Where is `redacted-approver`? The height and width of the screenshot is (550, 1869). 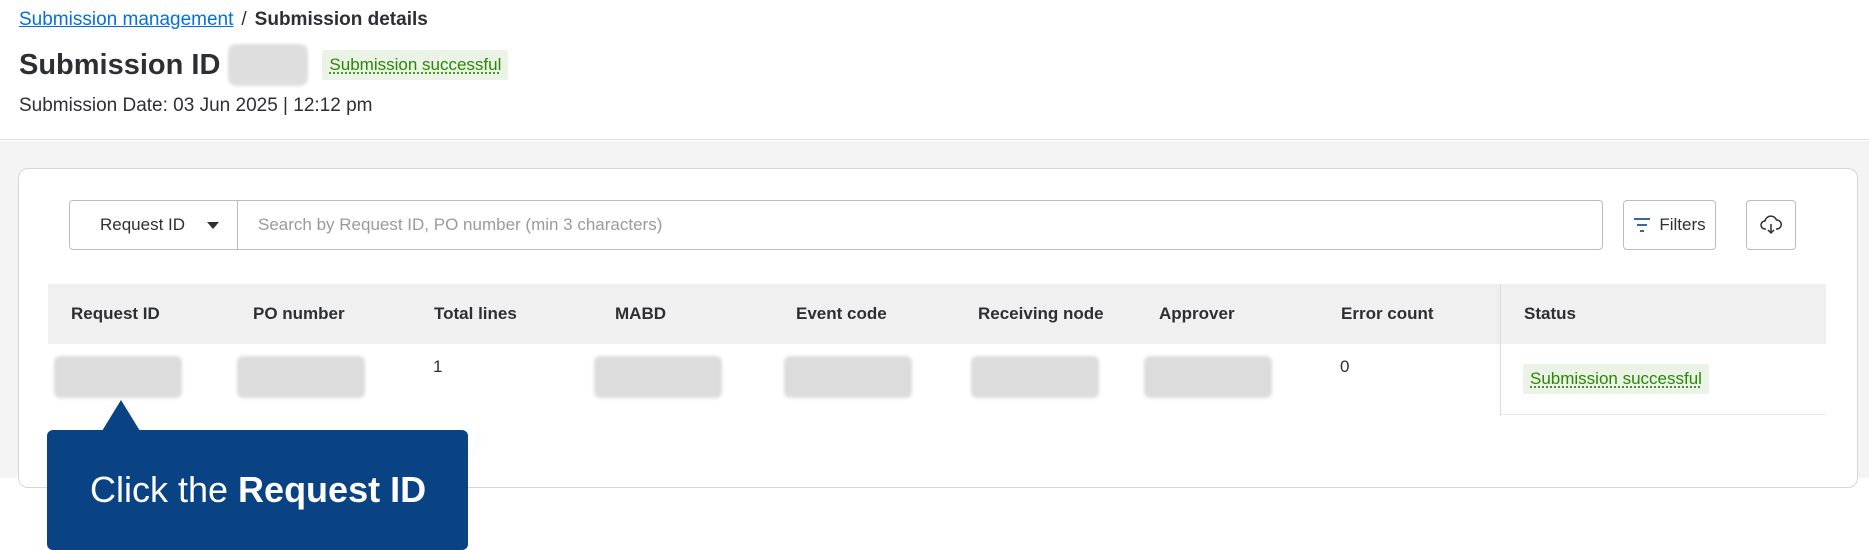
redacted-approver is located at coordinates (1208, 377).